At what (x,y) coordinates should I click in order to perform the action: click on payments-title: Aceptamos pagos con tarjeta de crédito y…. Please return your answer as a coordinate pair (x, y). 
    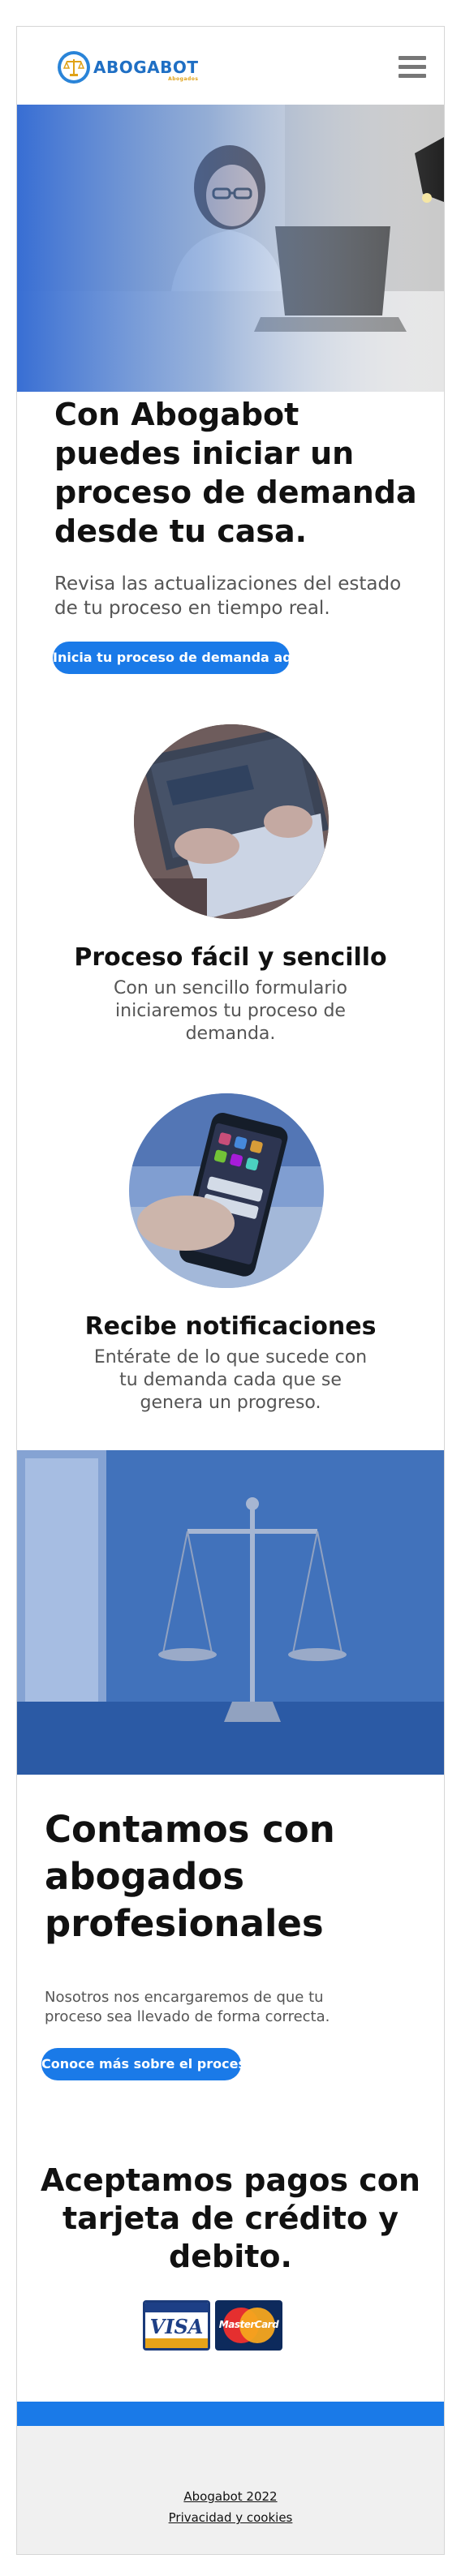
    Looking at the image, I should click on (230, 2218).